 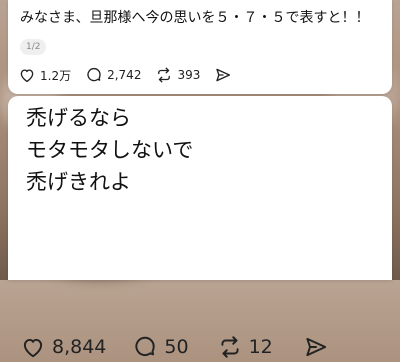 What do you see at coordinates (195, 18) in the screenshot?
I see `top-post-text: みなさま、旦那様へ今の思いを５・７・５で表すと！！` at bounding box center [195, 18].